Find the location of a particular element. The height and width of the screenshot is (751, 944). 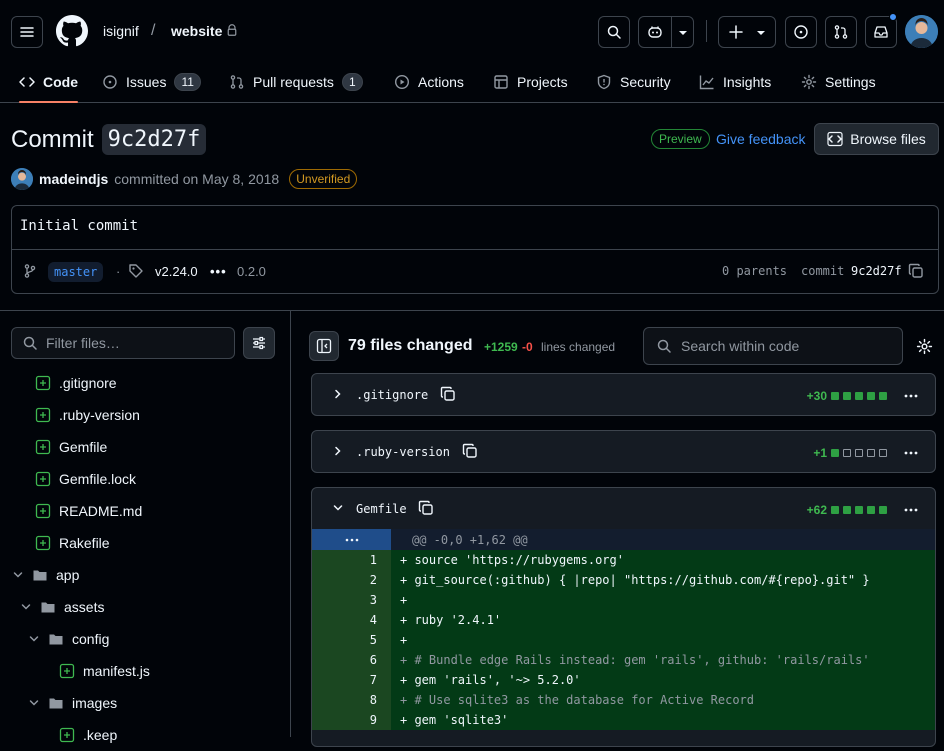

diff-file-name: Gemfile is located at coordinates (381, 509).